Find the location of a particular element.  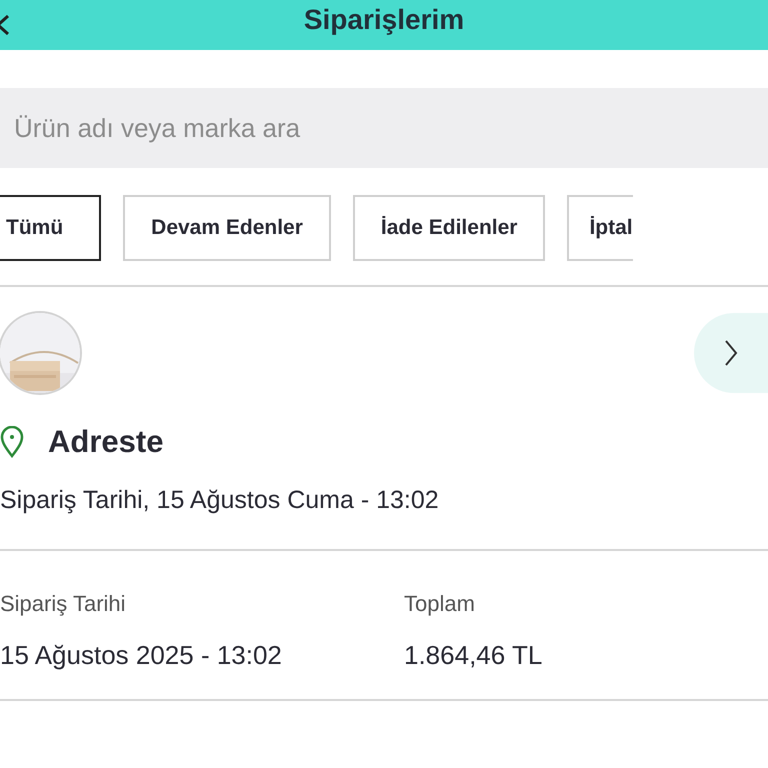

page-title: Siparişlerim is located at coordinates (384, 18).